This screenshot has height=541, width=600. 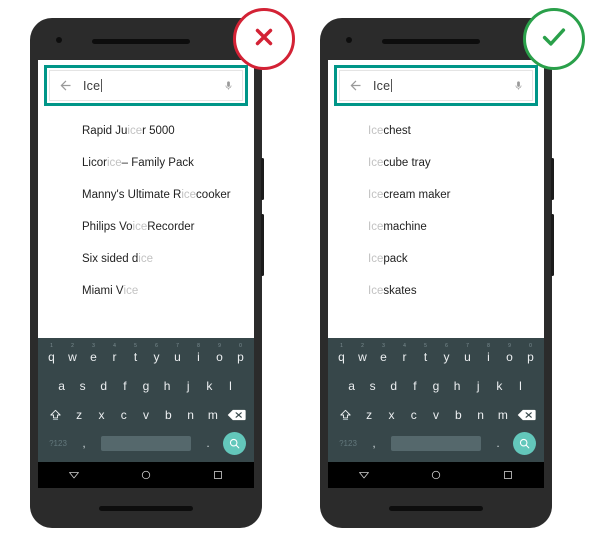 I want to click on list-item: Ice machine, so click(x=436, y=227).